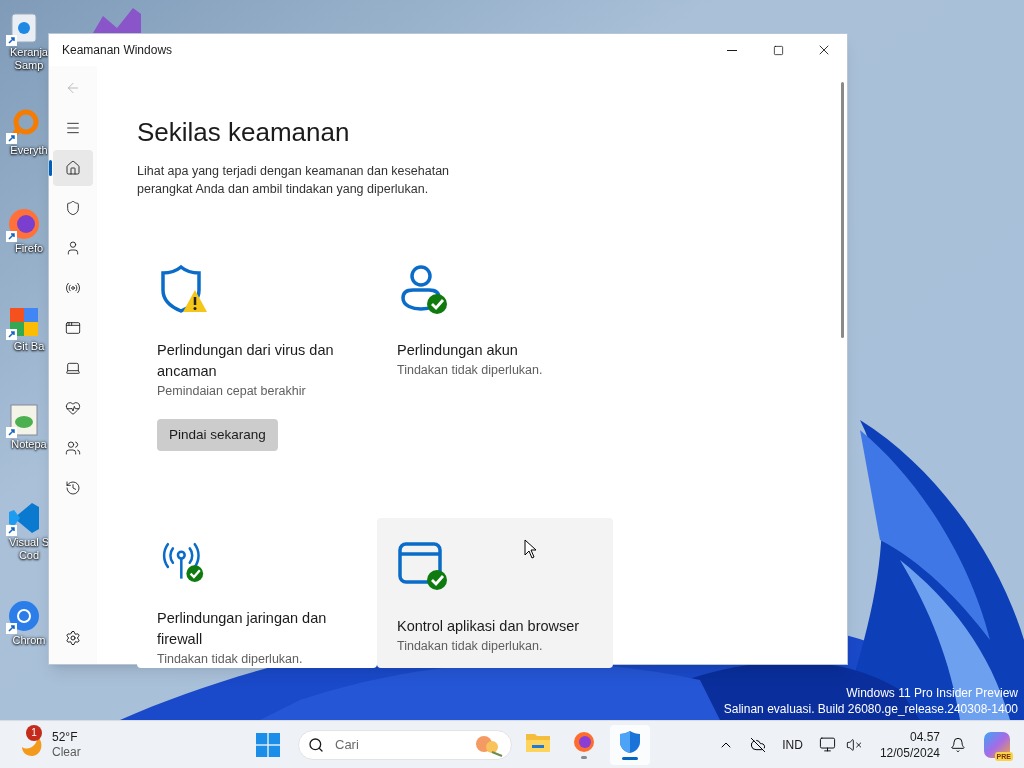 Image resolution: width=1024 pixels, height=768 pixels. Describe the element at coordinates (29, 640) in the screenshot. I see `desktop-icon-label: Chrom` at that location.